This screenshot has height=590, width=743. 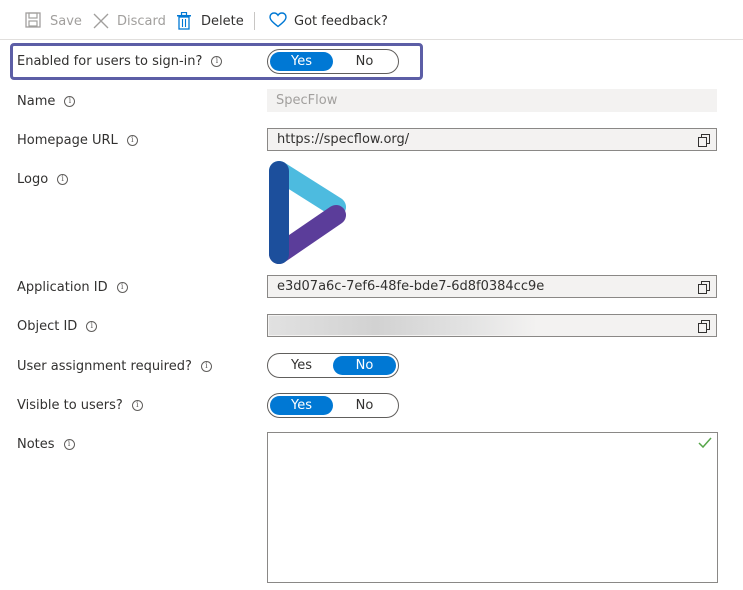 What do you see at coordinates (141, 21) in the screenshot?
I see `discard-label: Discard` at bounding box center [141, 21].